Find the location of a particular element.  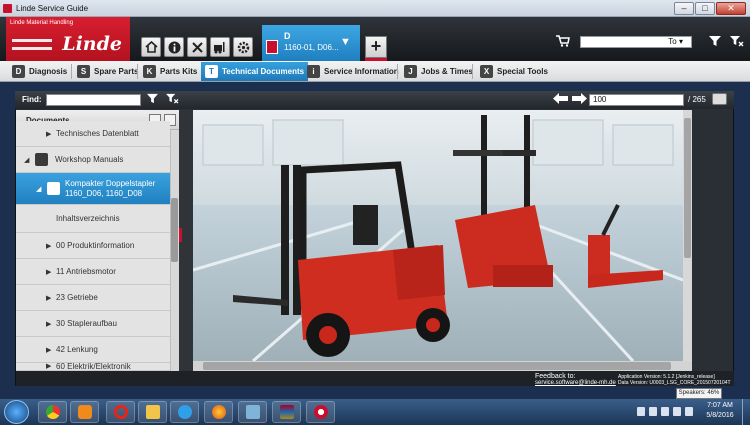

page-total: / 265 is located at coordinates (697, 99).